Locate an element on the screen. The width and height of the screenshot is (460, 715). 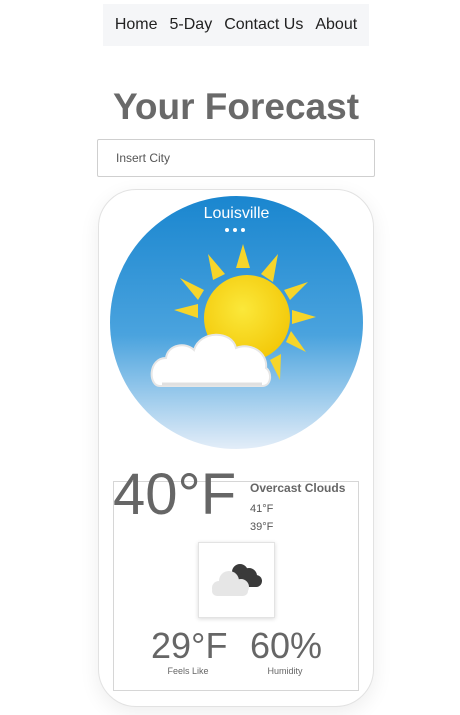
feels-like-value: 29°F is located at coordinates (189, 645).